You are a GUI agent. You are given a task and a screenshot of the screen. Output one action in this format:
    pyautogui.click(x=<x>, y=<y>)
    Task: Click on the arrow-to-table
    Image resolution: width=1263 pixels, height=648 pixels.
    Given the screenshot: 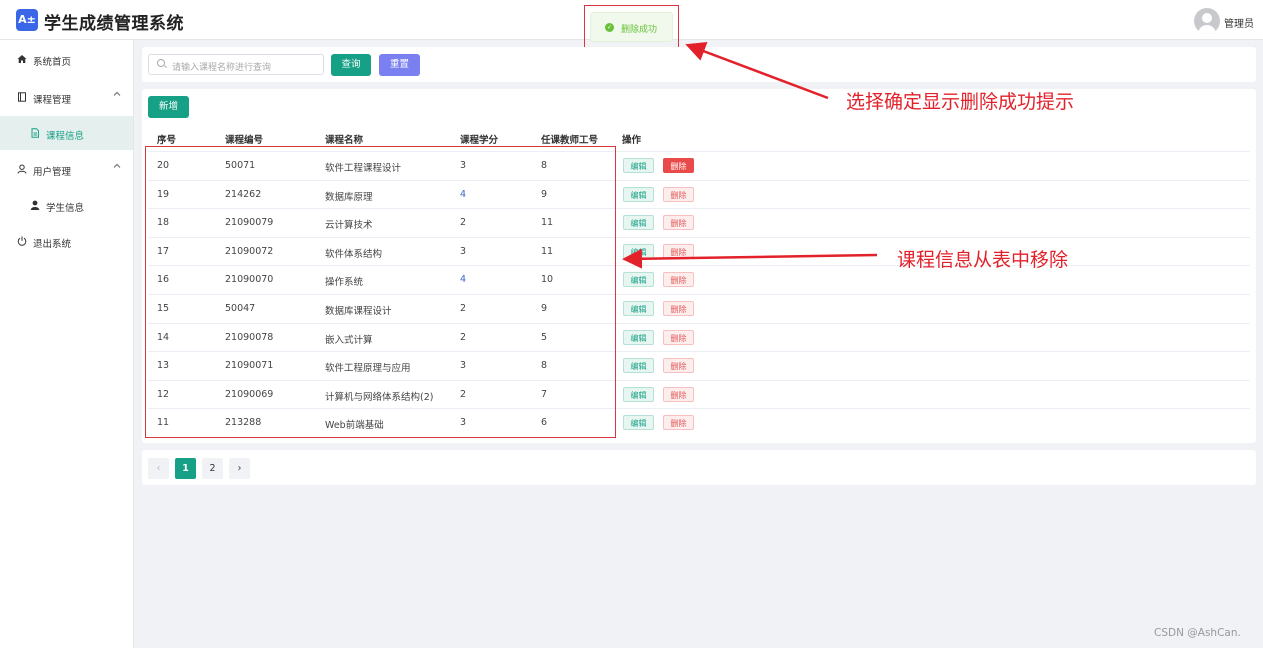 What is the action you would take?
    pyautogui.click(x=750, y=258)
    